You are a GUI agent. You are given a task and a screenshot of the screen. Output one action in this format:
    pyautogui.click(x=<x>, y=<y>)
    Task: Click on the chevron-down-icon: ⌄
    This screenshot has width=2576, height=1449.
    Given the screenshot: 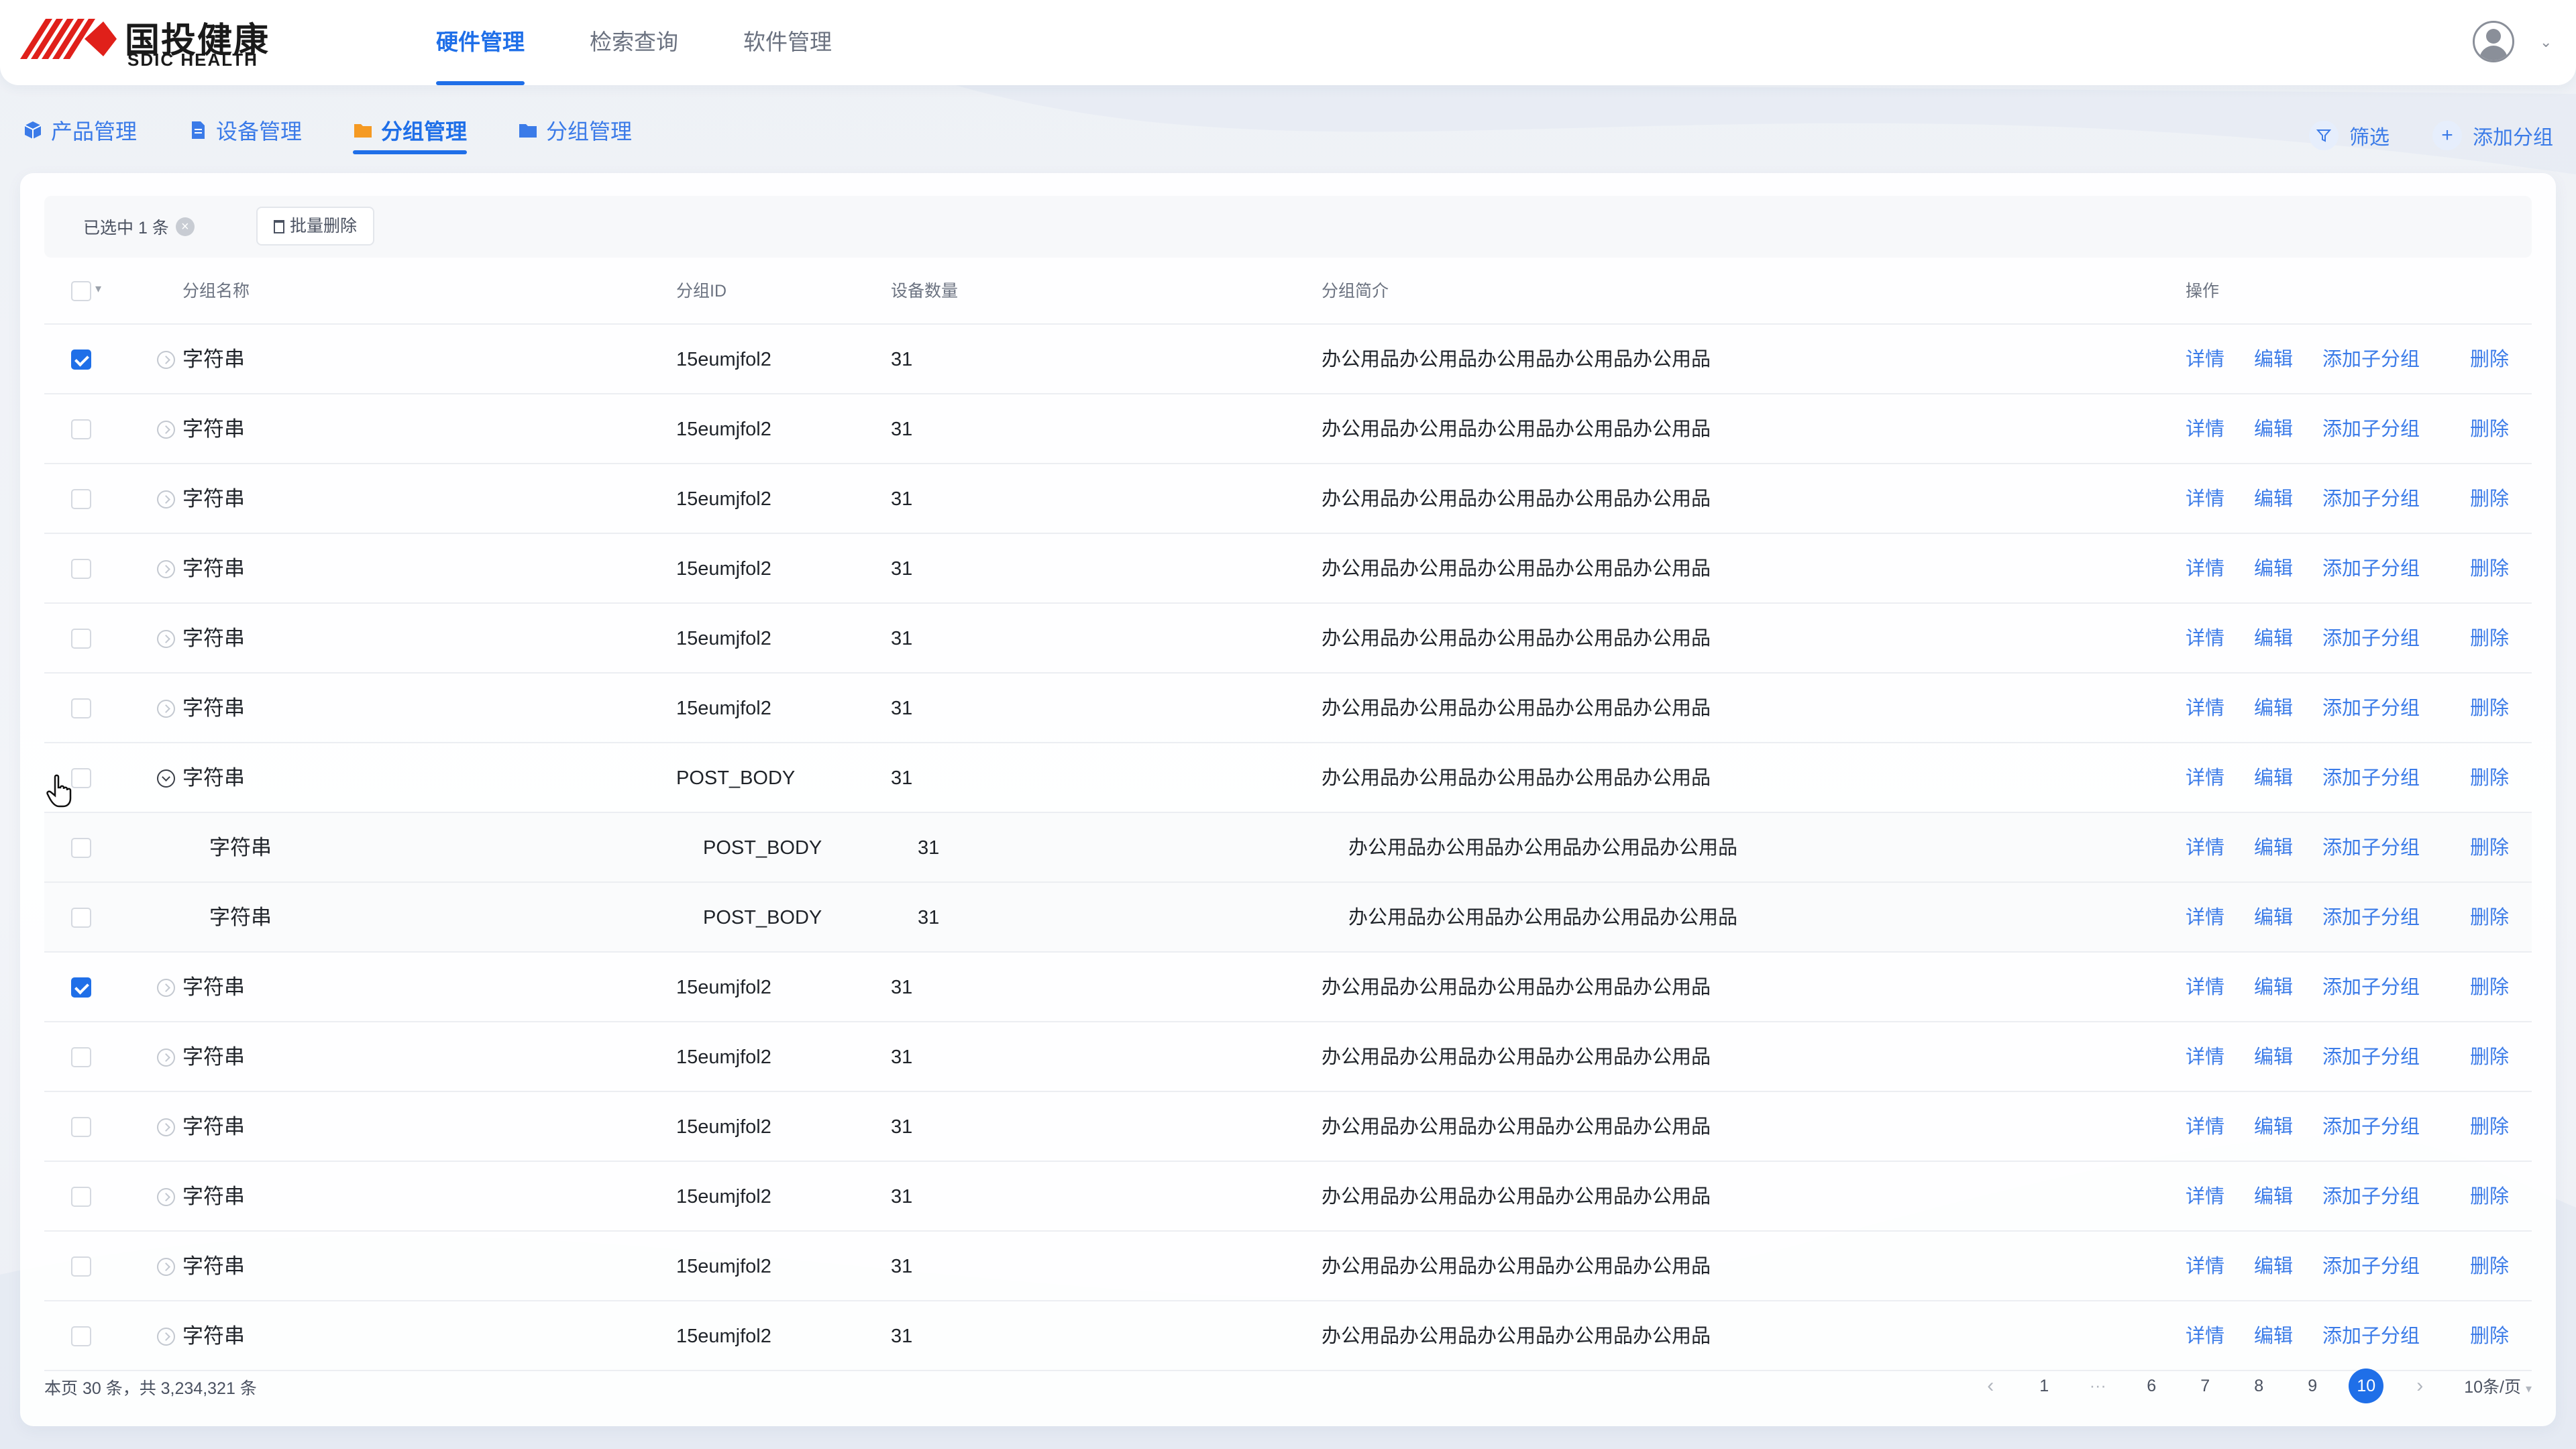 What is the action you would take?
    pyautogui.click(x=2546, y=42)
    